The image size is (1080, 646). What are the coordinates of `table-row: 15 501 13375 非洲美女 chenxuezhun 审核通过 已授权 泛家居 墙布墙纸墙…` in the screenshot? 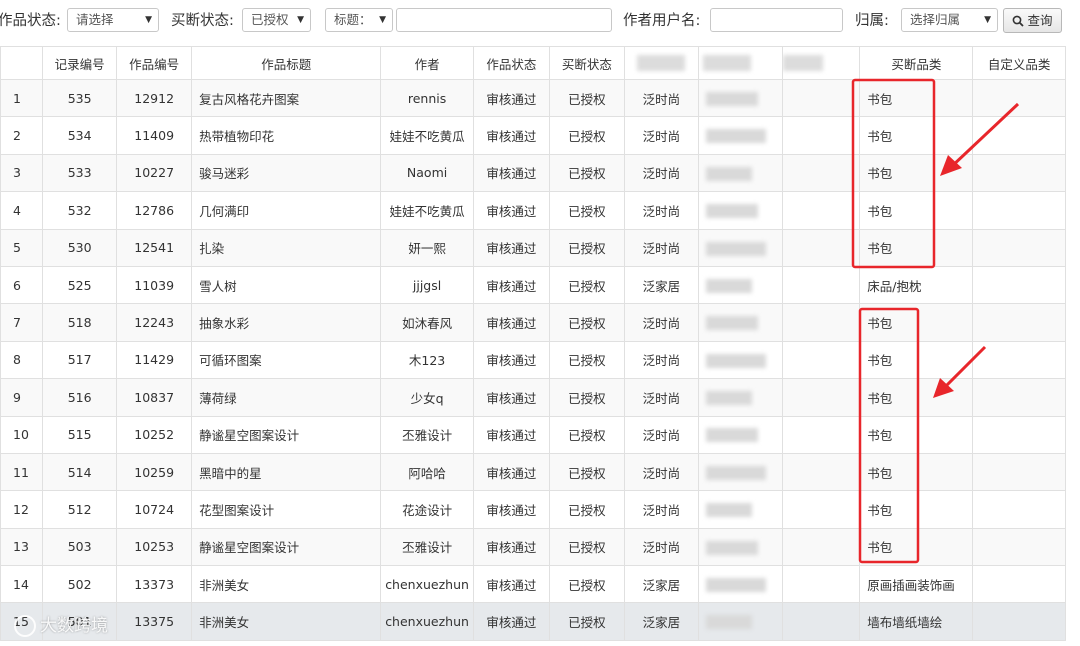 It's located at (533, 621).